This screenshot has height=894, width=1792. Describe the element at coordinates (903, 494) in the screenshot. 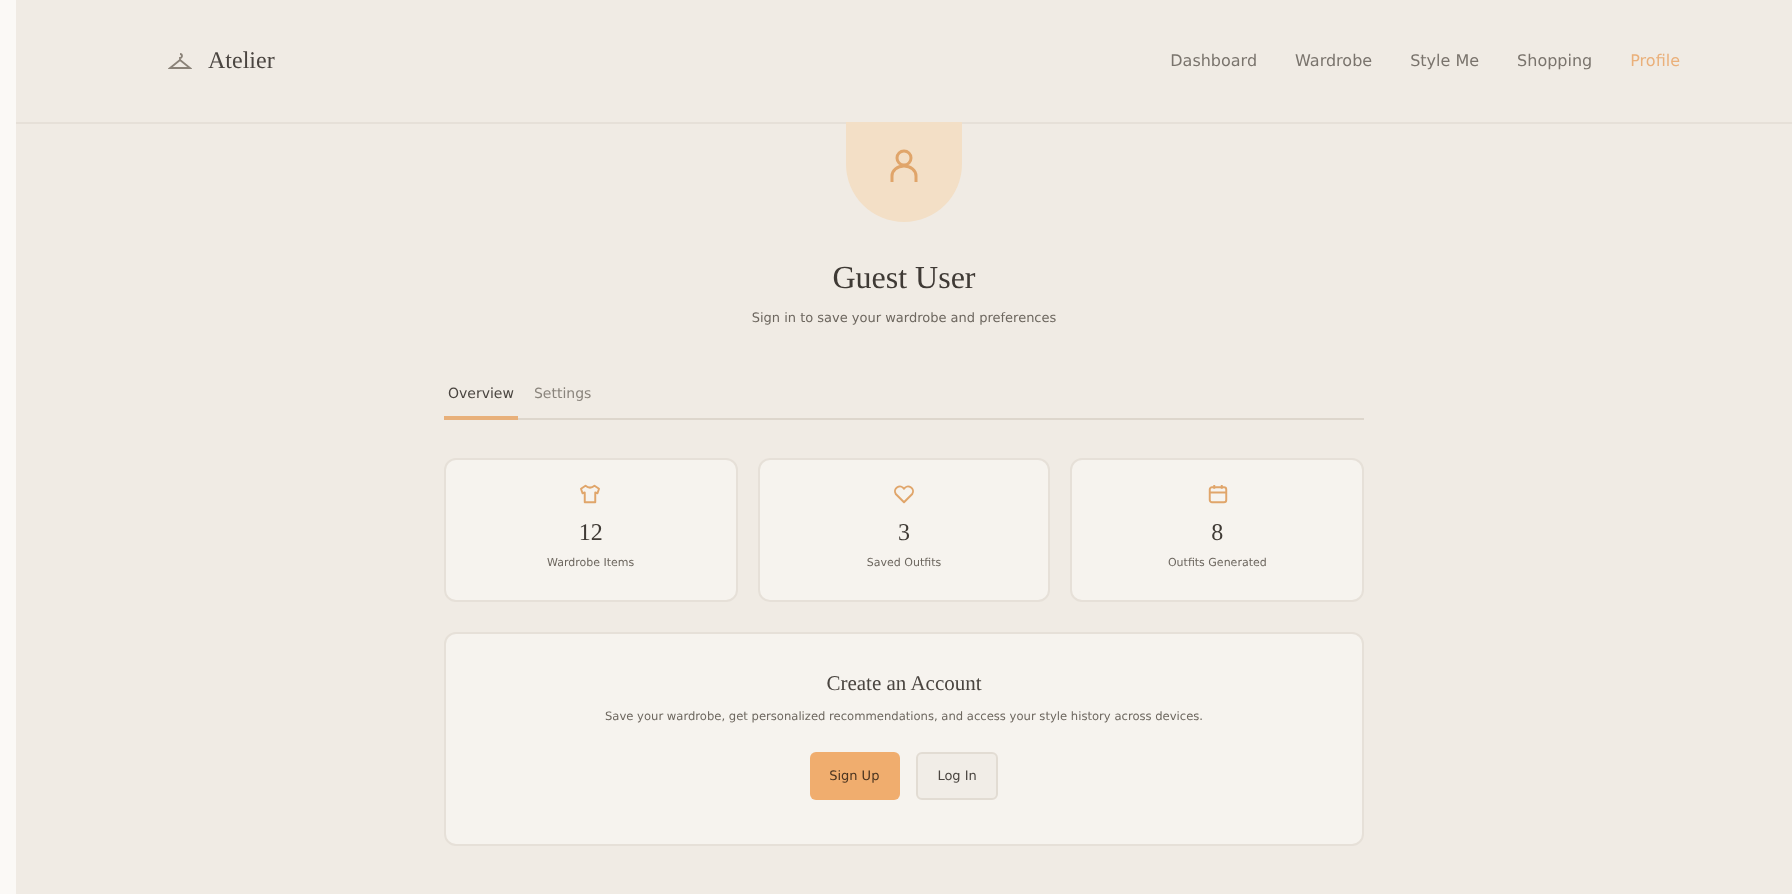

I see `heart-icon` at that location.